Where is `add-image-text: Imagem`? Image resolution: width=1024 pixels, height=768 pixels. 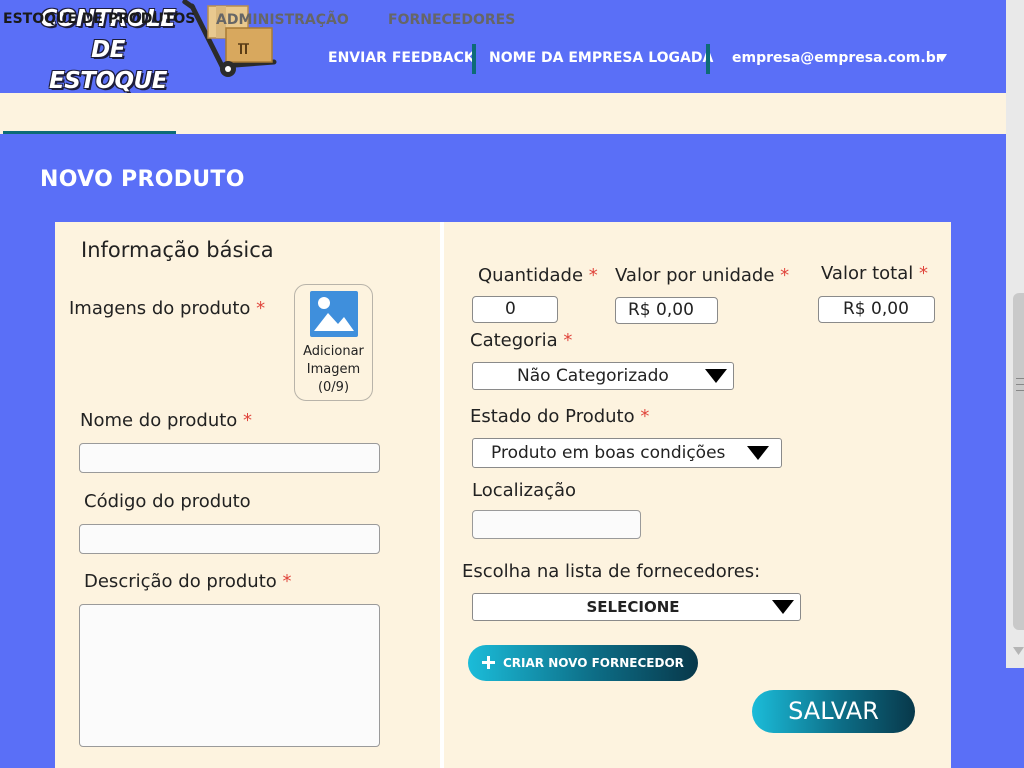 add-image-text: Imagem is located at coordinates (333, 369).